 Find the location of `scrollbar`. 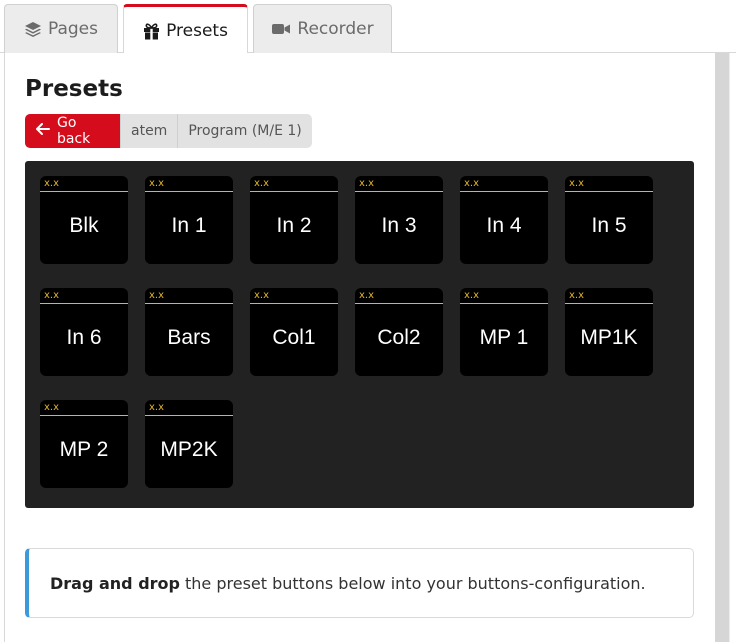

scrollbar is located at coordinates (722, 347).